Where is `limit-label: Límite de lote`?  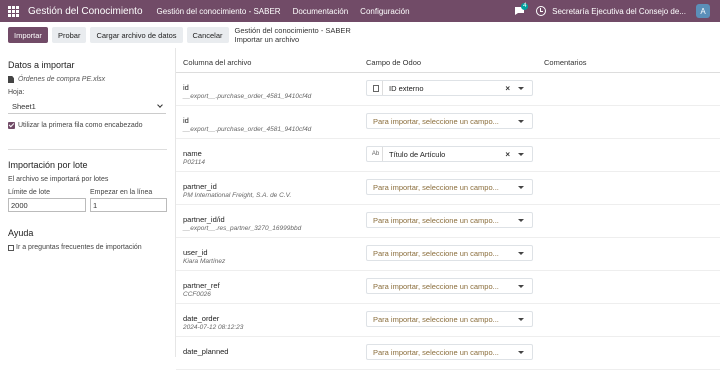
limit-label: Límite de lote is located at coordinates (29, 192).